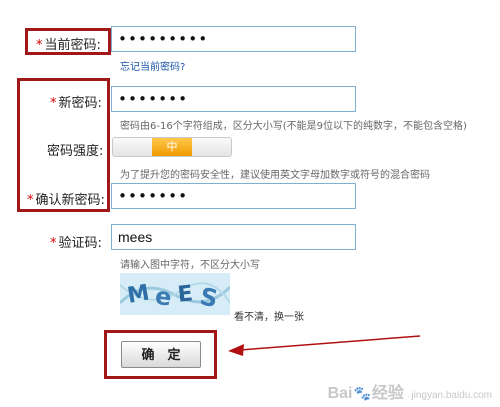 The height and width of the screenshot is (407, 500). I want to click on forgot-password-link: 忘记当前密码?, so click(152, 65).